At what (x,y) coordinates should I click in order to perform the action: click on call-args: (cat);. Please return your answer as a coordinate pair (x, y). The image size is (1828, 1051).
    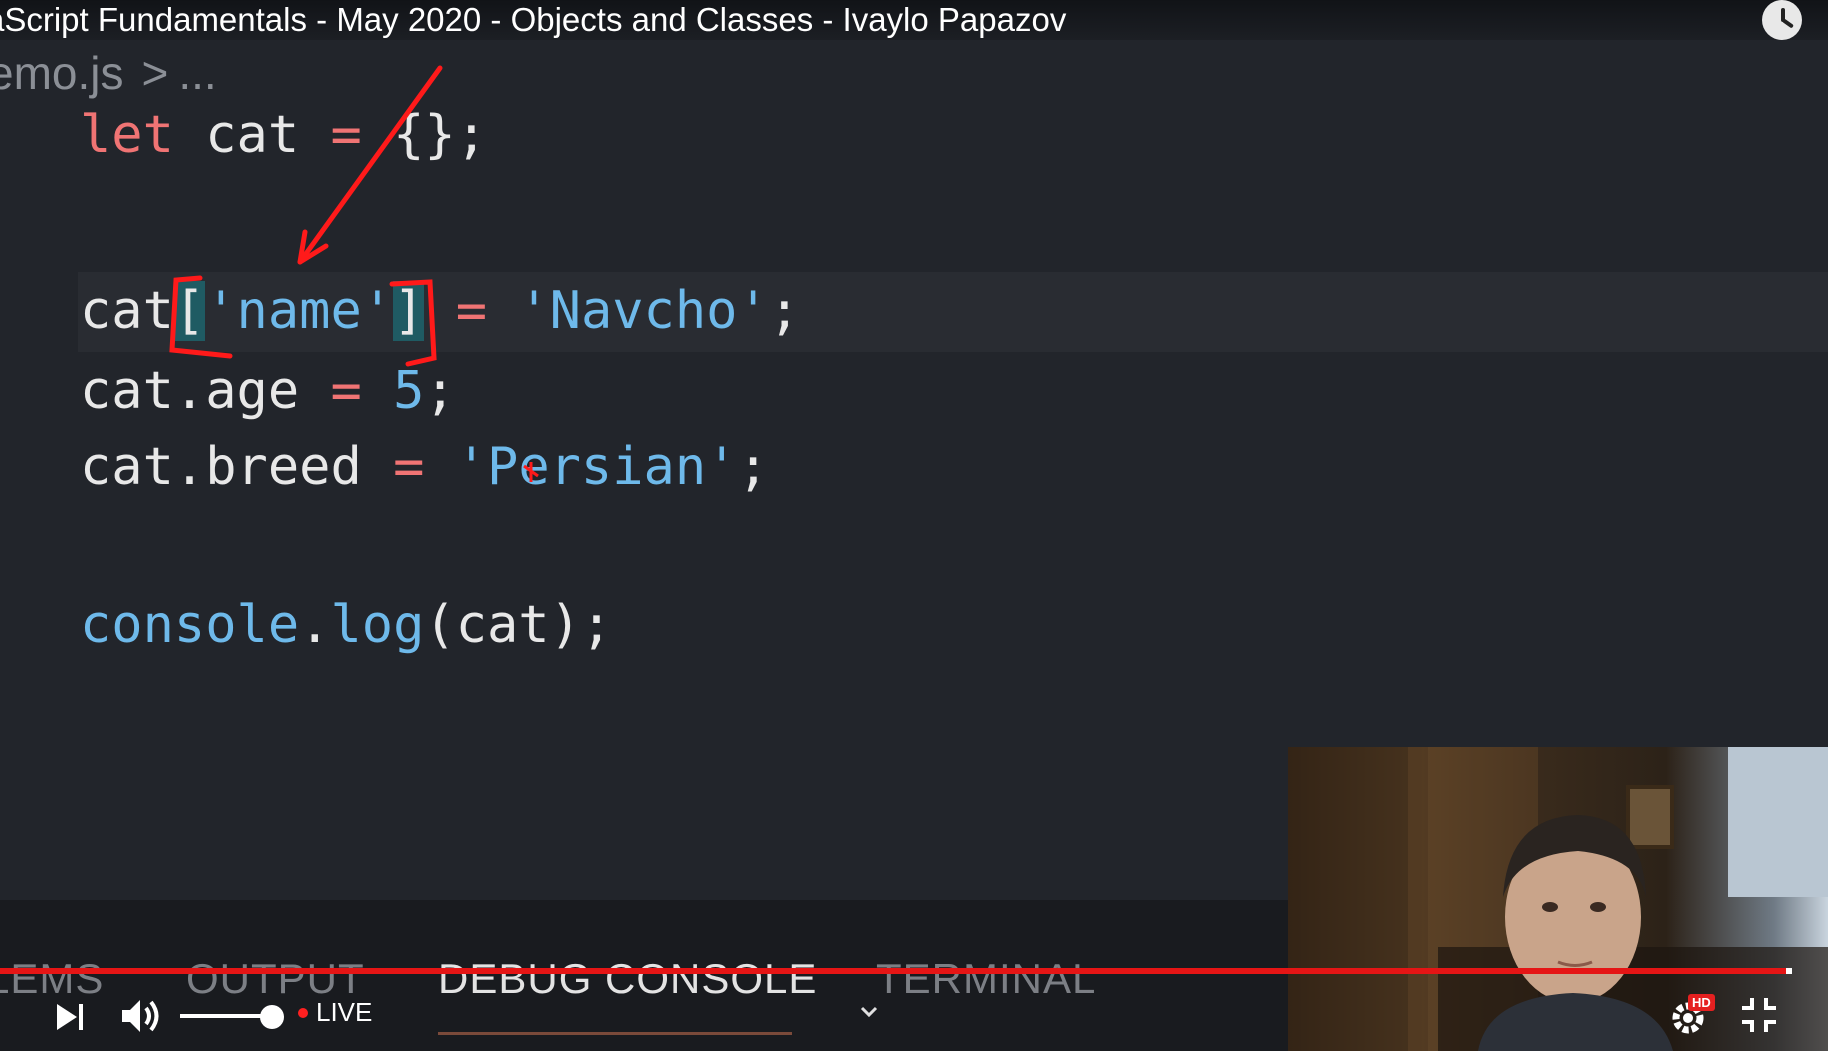
    Looking at the image, I should click on (518, 625).